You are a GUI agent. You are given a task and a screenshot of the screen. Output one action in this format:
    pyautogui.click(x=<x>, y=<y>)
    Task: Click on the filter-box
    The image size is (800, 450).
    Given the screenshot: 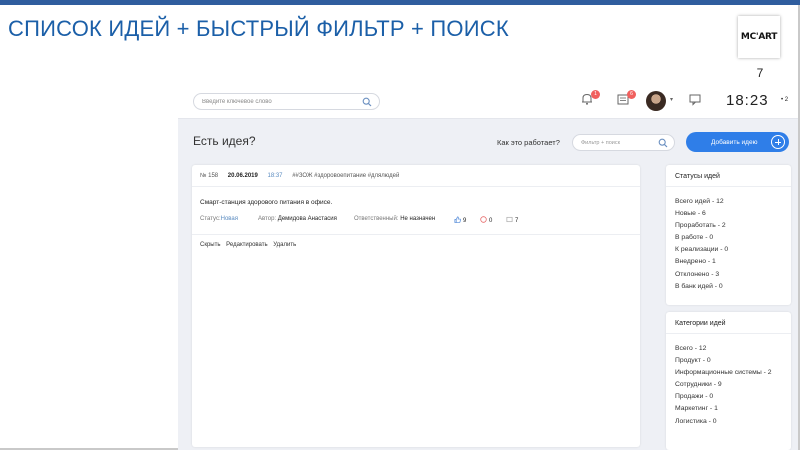 What is the action you would take?
    pyautogui.click(x=623, y=142)
    